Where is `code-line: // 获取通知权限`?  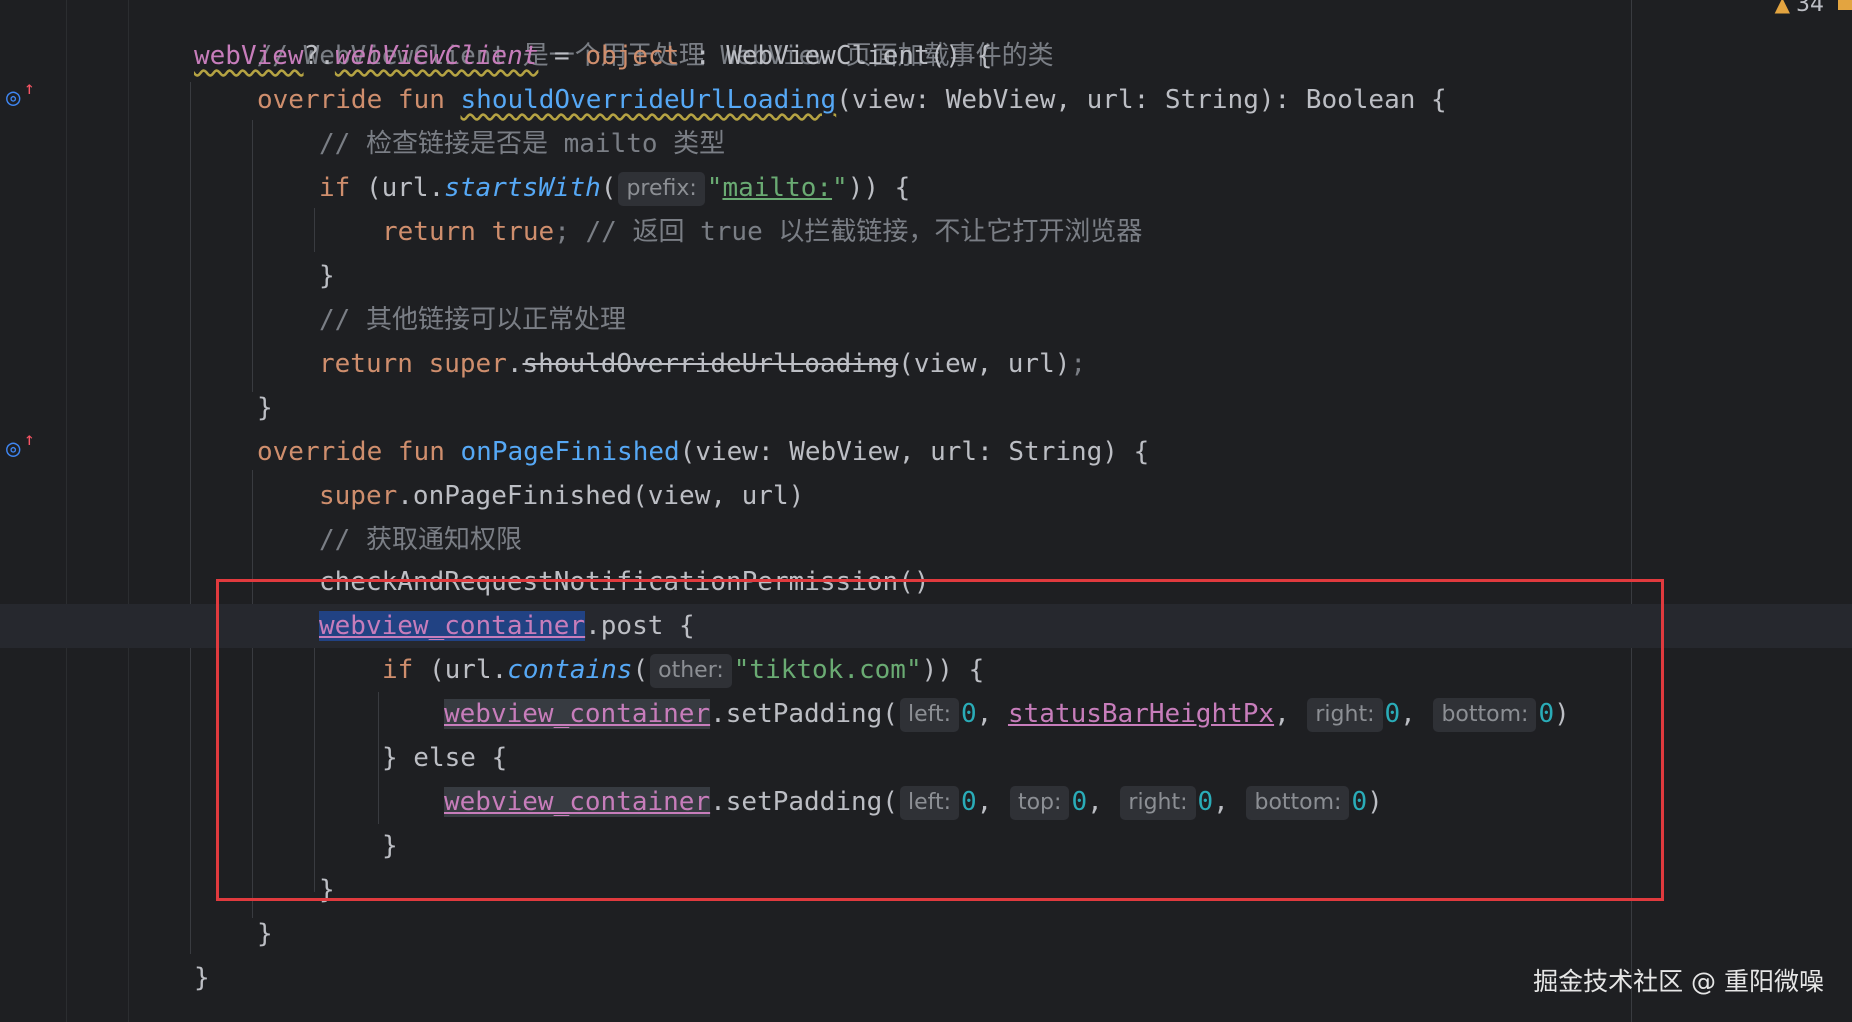 code-line: // 获取通知权限 is located at coordinates (420, 540).